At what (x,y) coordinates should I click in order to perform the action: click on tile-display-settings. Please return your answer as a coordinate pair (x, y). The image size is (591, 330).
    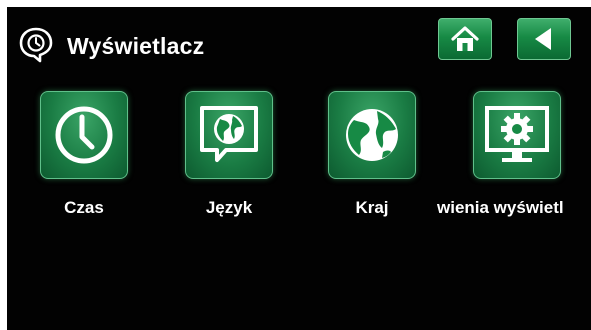
    Looking at the image, I should click on (517, 135).